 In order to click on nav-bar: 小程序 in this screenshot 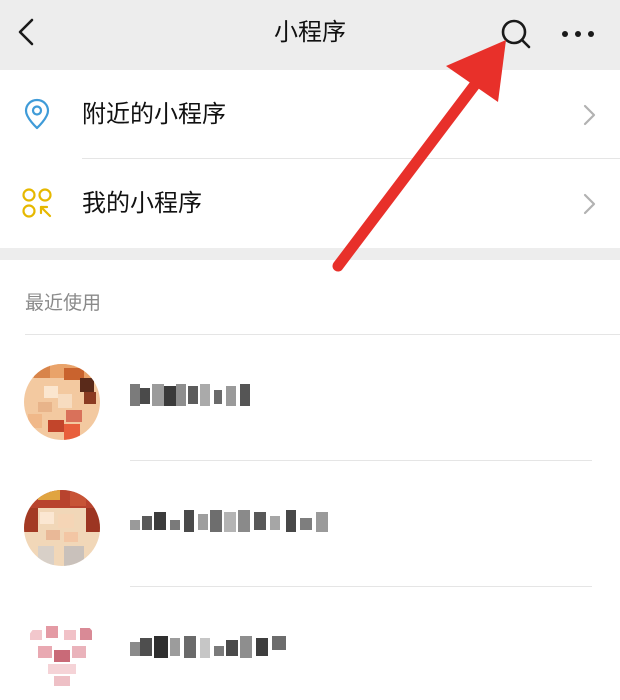, I will do `click(310, 35)`.